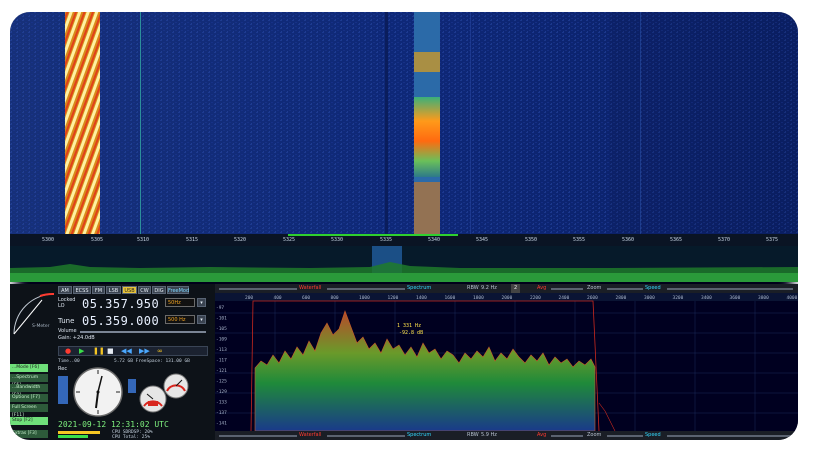  Describe the element at coordinates (221, 392) in the screenshot. I see `y-tick-label: -129` at that location.